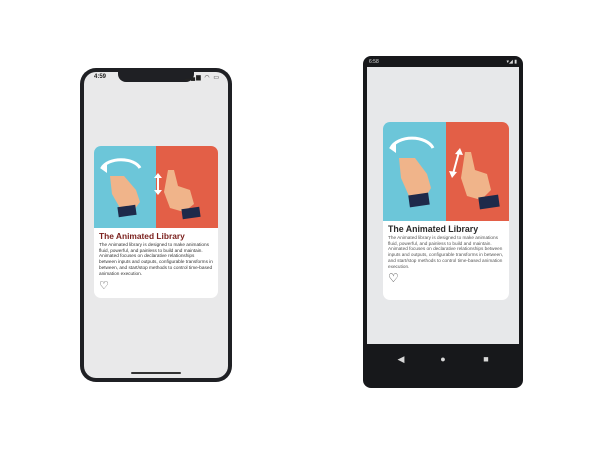 This screenshot has width=600, height=450. What do you see at coordinates (443, 63) in the screenshot?
I see `android-status-bar: 6:58 ▾◢ ▮` at bounding box center [443, 63].